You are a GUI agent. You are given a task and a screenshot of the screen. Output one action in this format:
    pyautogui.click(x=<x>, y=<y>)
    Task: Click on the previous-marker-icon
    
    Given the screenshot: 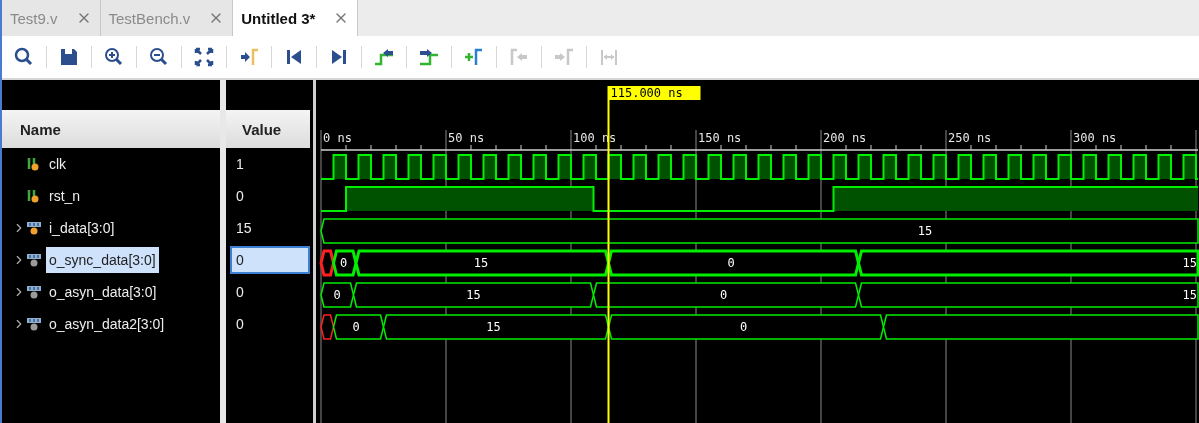 What is the action you would take?
    pyautogui.click(x=519, y=57)
    